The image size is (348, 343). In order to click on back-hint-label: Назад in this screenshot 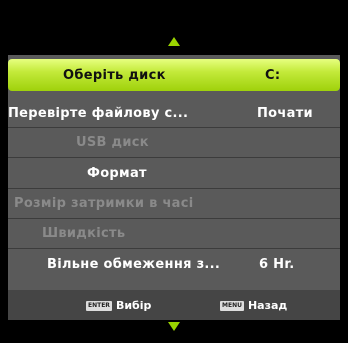, I will do `click(267, 305)`.